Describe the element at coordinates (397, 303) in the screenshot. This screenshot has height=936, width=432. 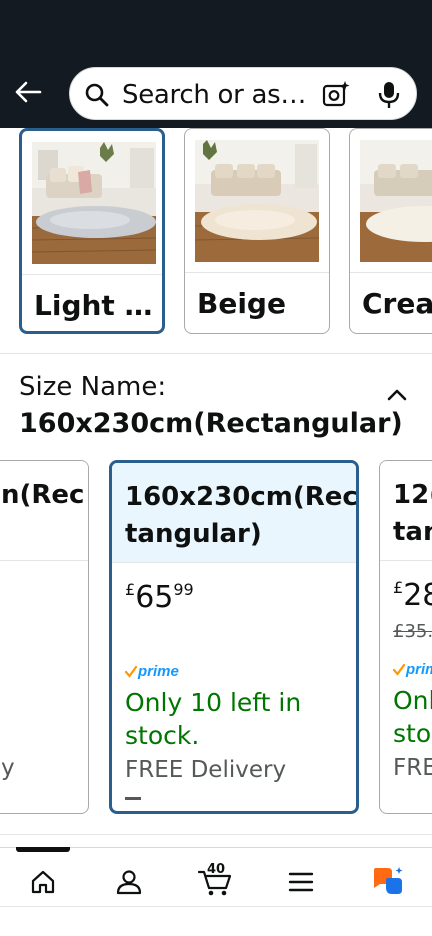
I see `color-option-label: Crean` at that location.